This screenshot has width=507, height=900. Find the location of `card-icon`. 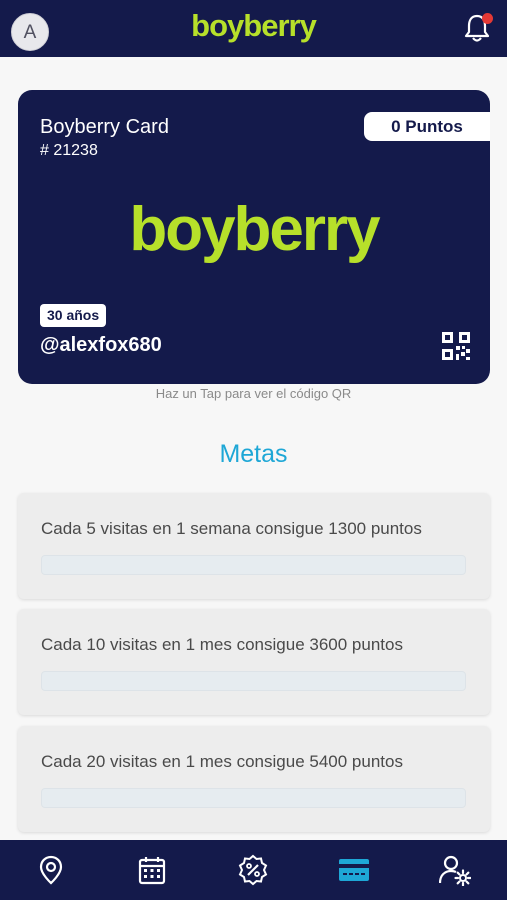

card-icon is located at coordinates (354, 870).